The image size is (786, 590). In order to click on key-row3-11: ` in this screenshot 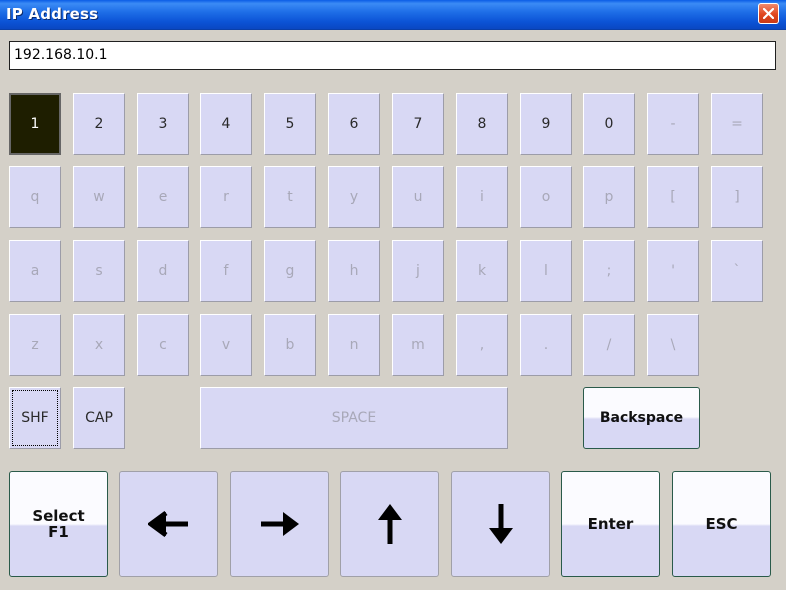, I will do `click(737, 271)`.